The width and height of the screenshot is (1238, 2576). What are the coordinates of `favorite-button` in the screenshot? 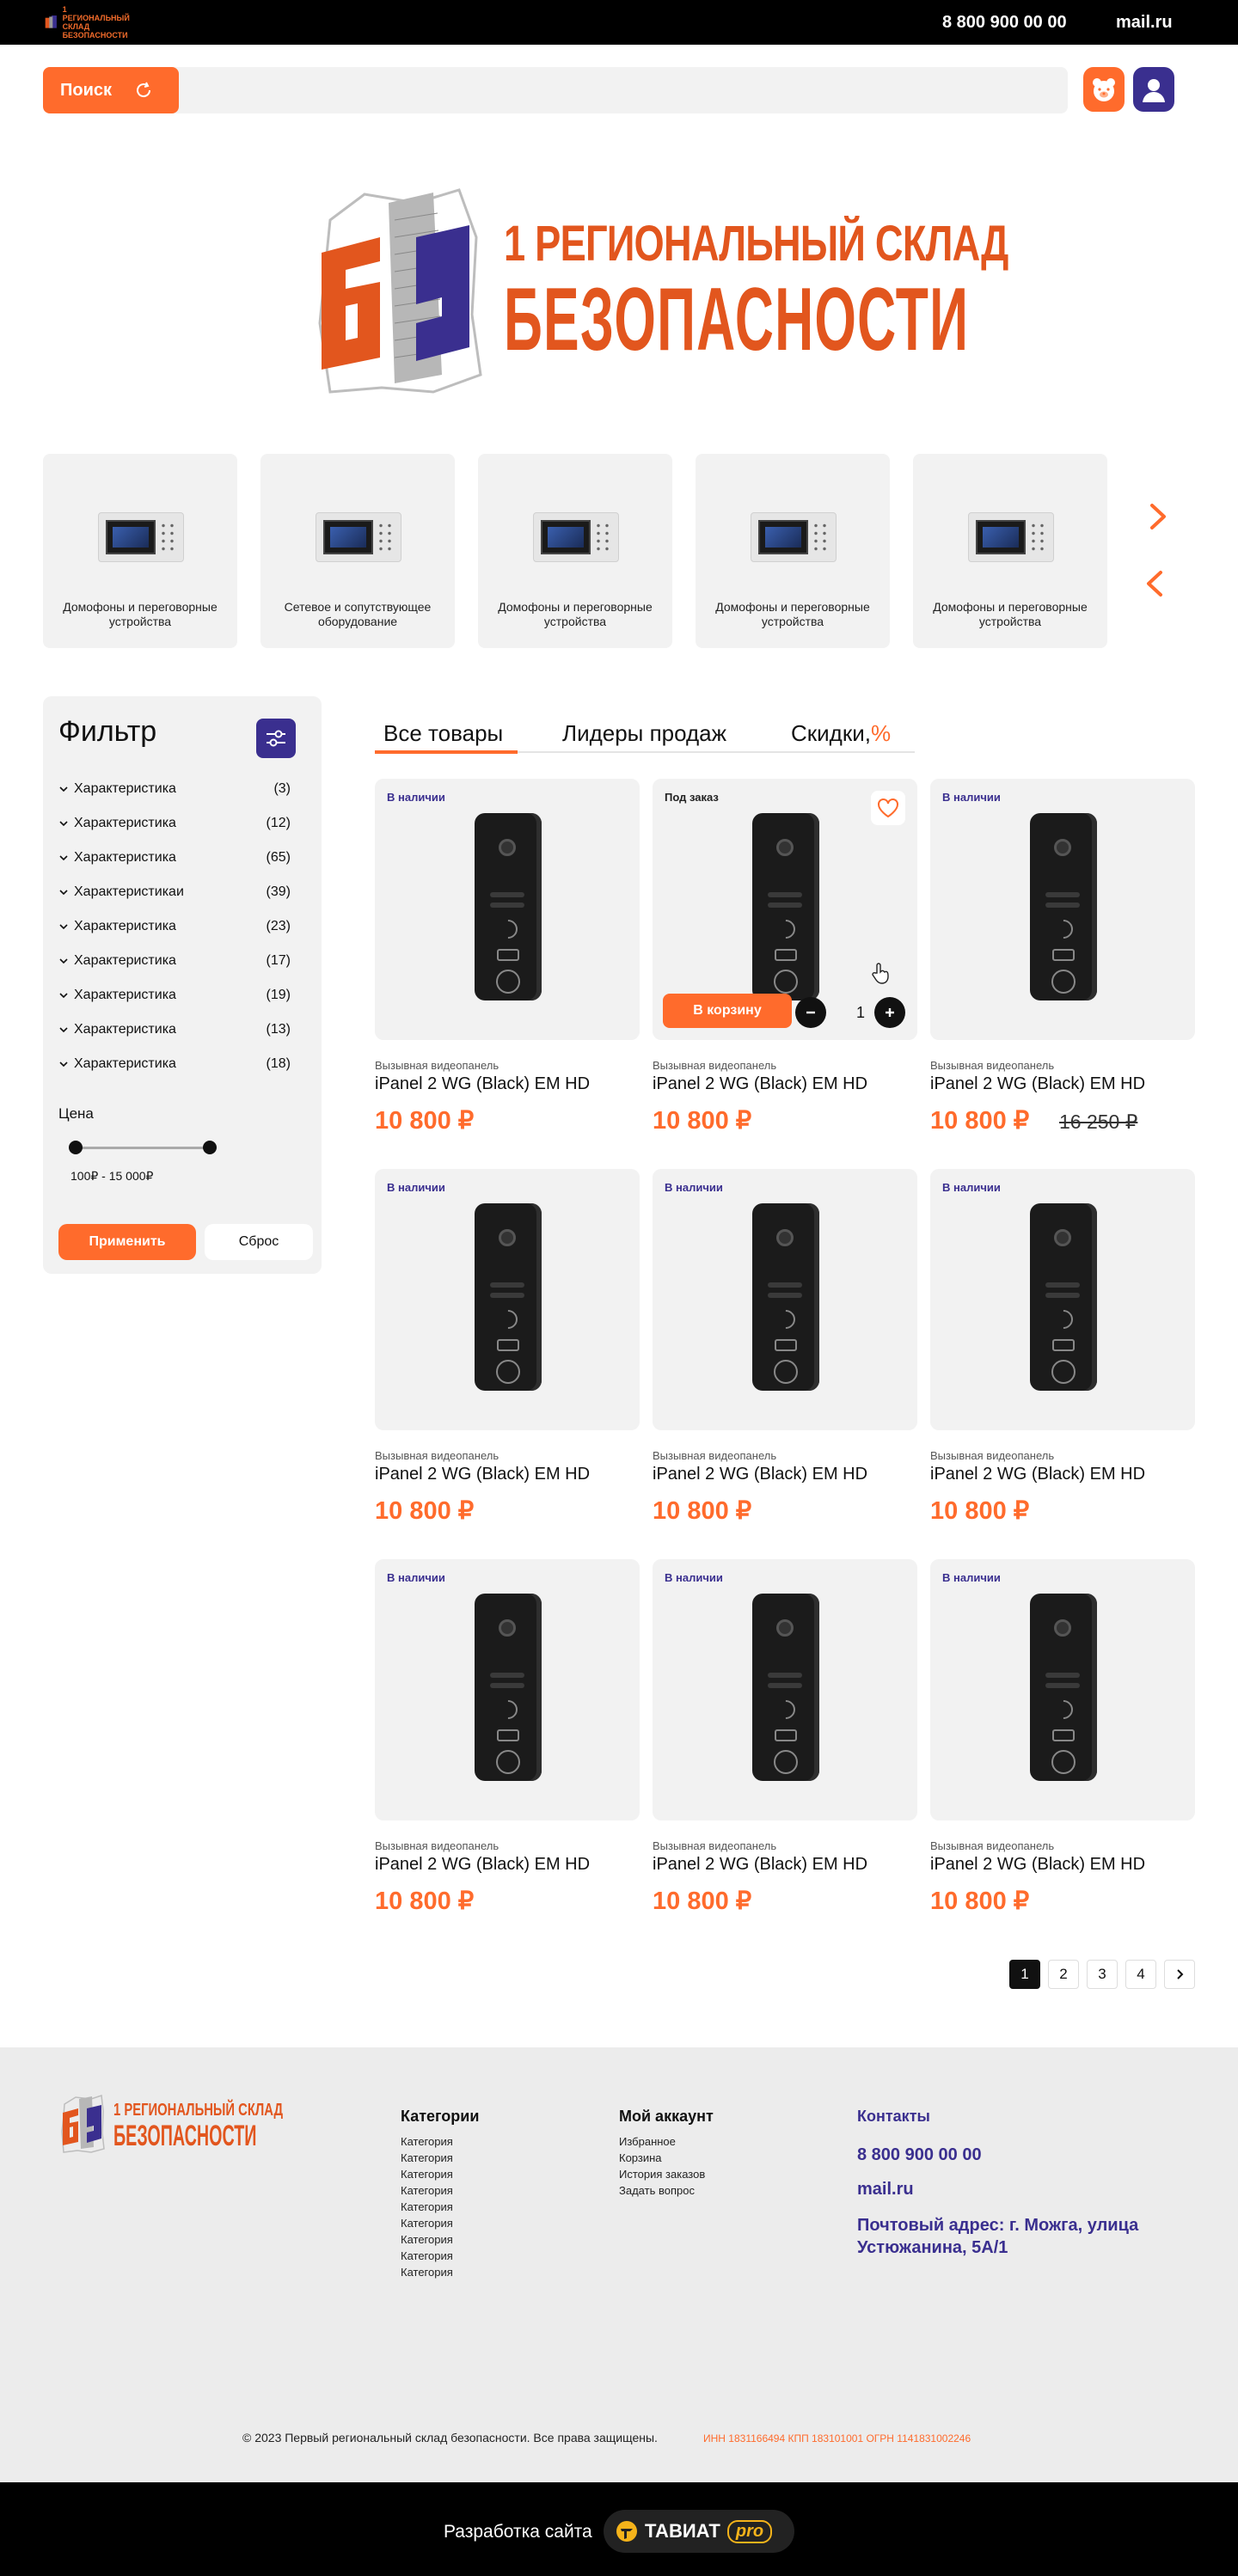 It's located at (888, 808).